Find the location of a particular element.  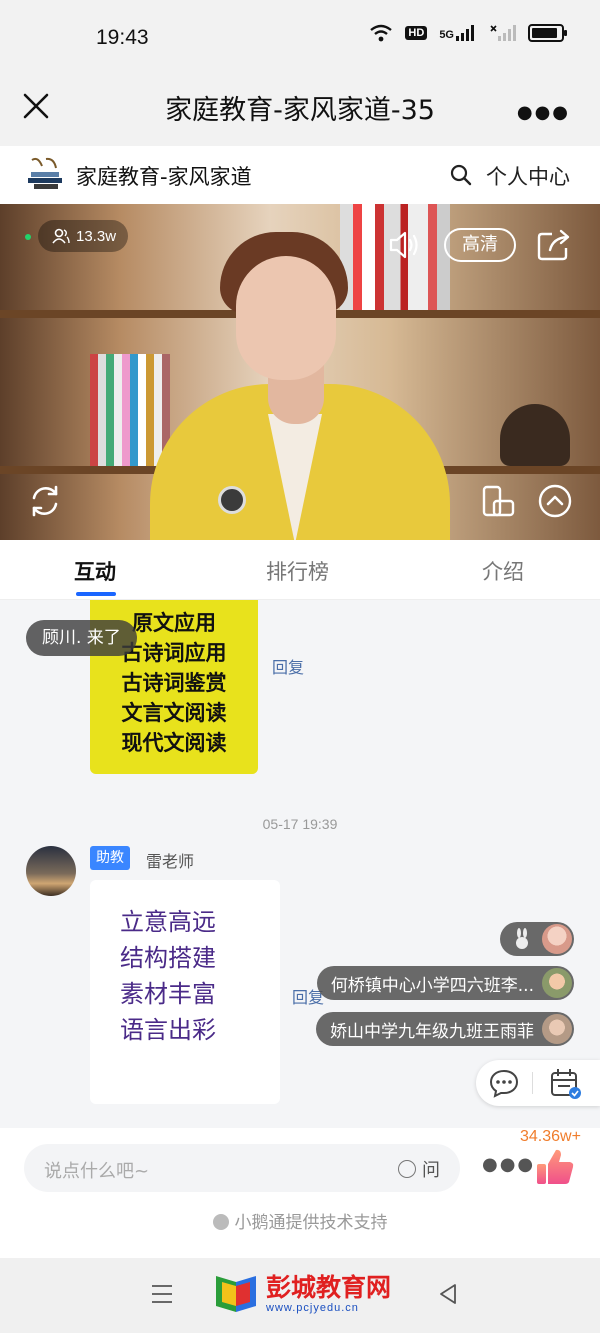

search-icon is located at coordinates (461, 175).